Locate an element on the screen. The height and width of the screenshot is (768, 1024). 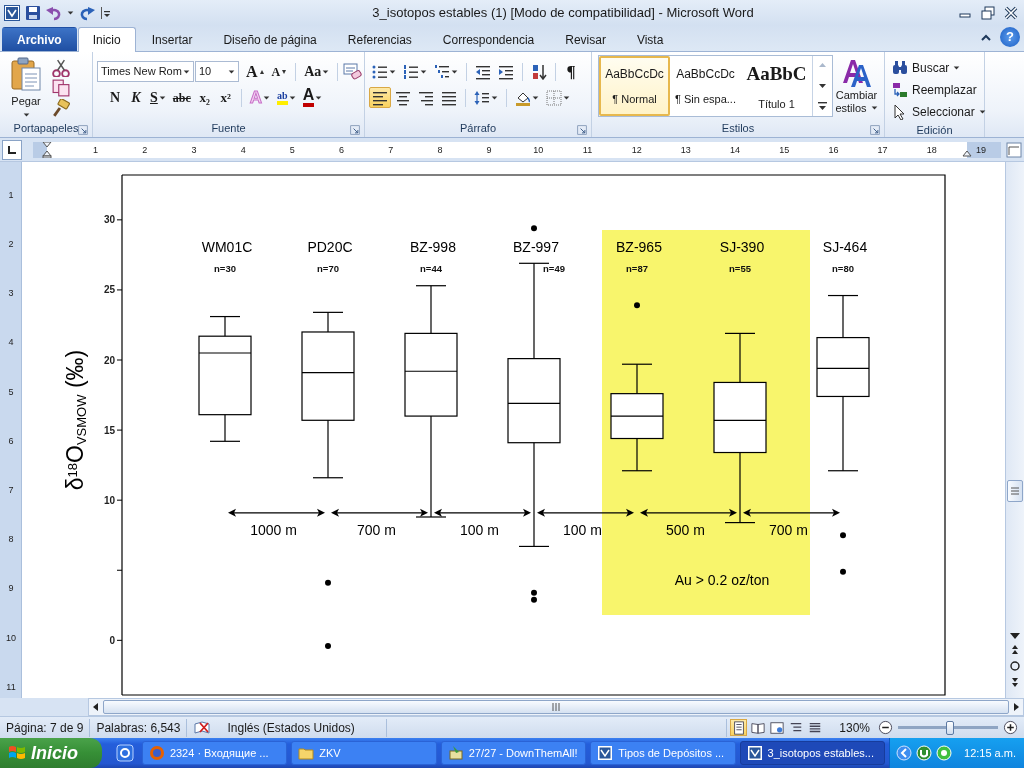
word-count: Palabras: 6,543 is located at coordinates (138, 727).